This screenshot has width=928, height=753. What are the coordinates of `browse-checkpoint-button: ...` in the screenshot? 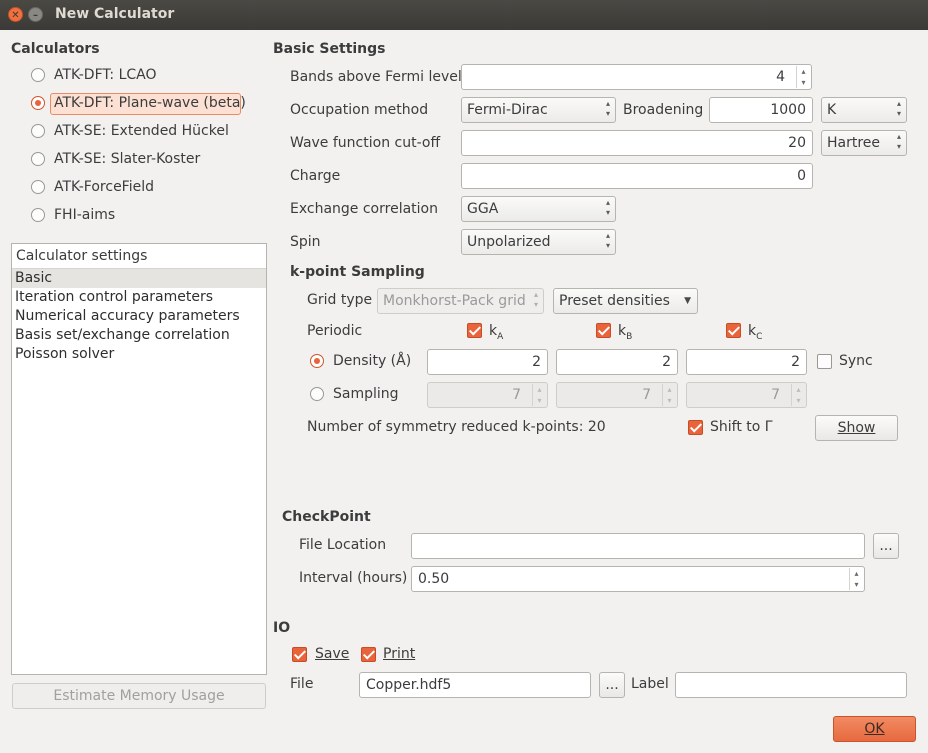 It's located at (886, 546).